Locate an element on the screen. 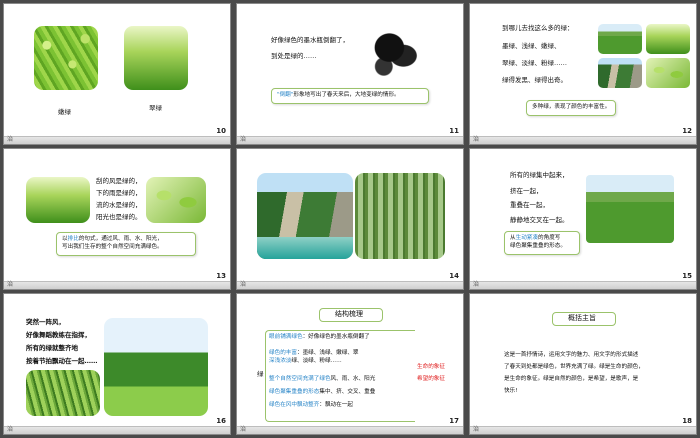 The height and width of the screenshot is (438, 700). text-line: 挤在一起， is located at coordinates (526, 191).